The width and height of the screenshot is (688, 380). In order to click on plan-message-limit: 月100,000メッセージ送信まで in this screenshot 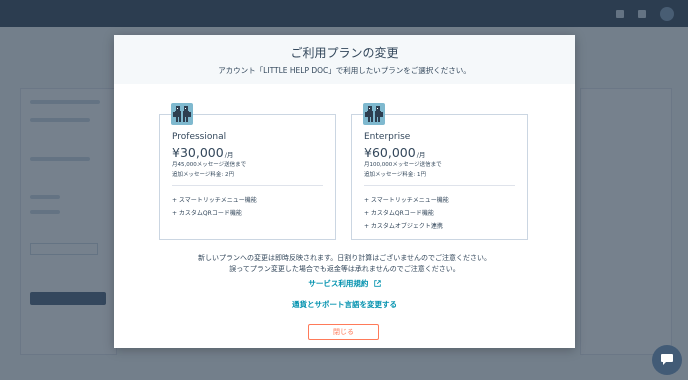, I will do `click(403, 165)`.